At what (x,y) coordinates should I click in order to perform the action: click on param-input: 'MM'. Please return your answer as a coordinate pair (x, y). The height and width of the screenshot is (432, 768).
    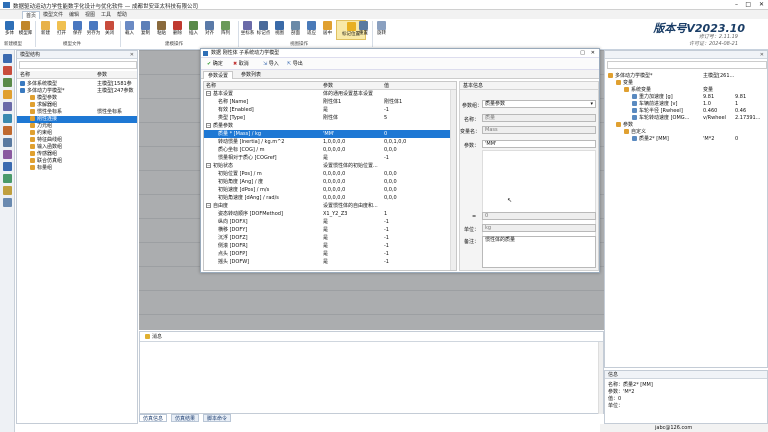
    Looking at the image, I should click on (539, 144).